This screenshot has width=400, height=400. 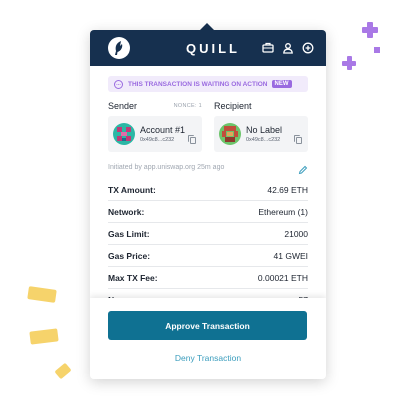 I want to click on quill-feather-icon, so click(x=119, y=48).